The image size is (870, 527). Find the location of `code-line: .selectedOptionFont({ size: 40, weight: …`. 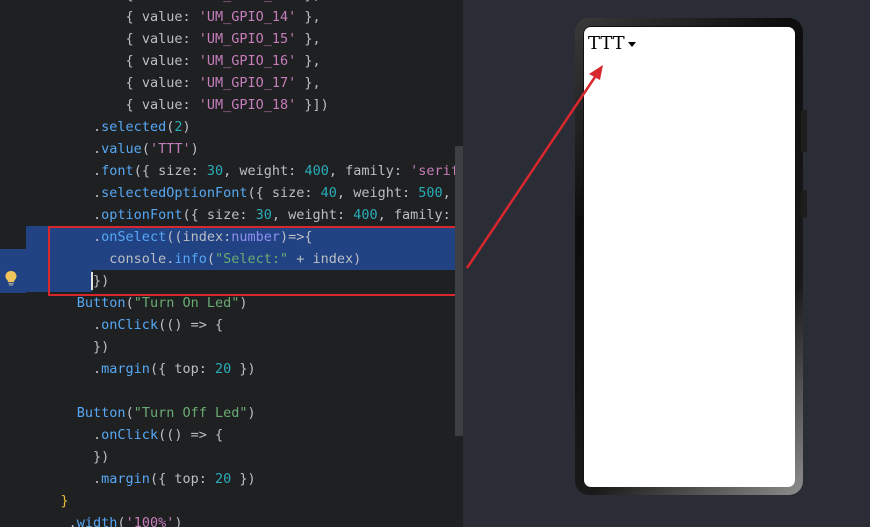

code-line: .selectedOptionFont({ size: 40, weight: … is located at coordinates (245, 193).